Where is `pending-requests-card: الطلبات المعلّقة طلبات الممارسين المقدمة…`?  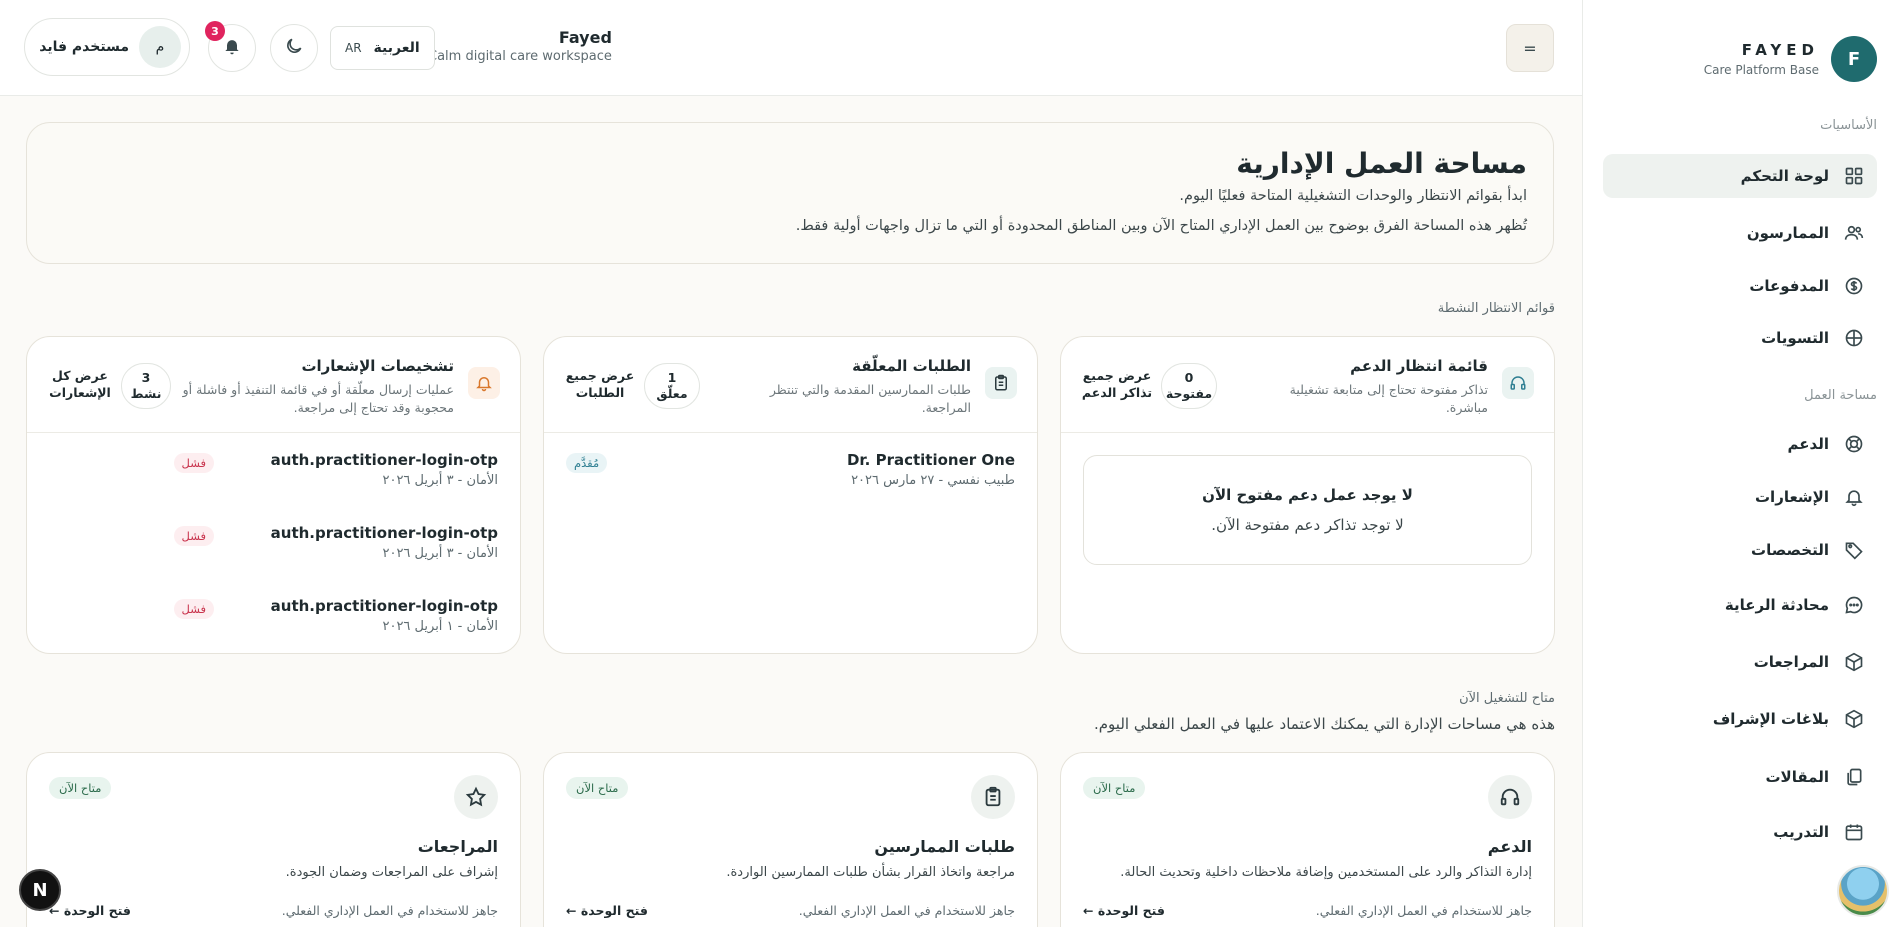 pending-requests-card: الطلبات المعلّقة طلبات الممارسين المقدمة… is located at coordinates (790, 495).